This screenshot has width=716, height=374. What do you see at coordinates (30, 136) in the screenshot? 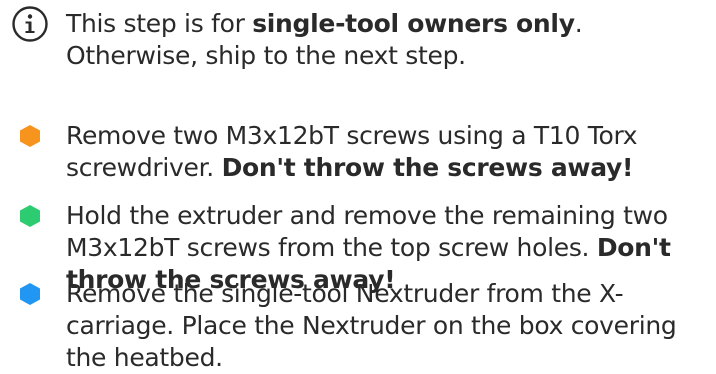
I see `hexagon-orange-icon` at bounding box center [30, 136].